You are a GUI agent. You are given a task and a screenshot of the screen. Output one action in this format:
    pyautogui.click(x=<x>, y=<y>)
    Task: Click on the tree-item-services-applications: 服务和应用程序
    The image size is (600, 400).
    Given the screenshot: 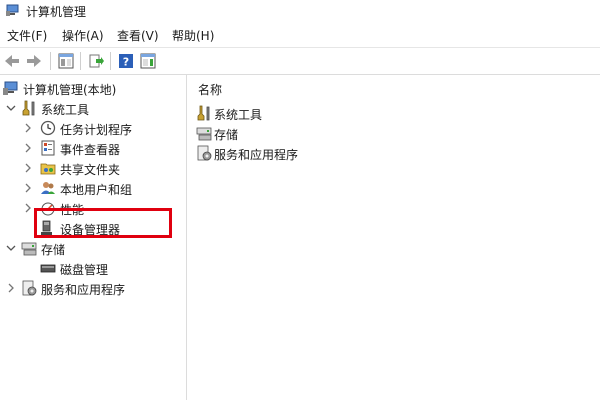 What is the action you would take?
    pyautogui.click(x=93, y=288)
    